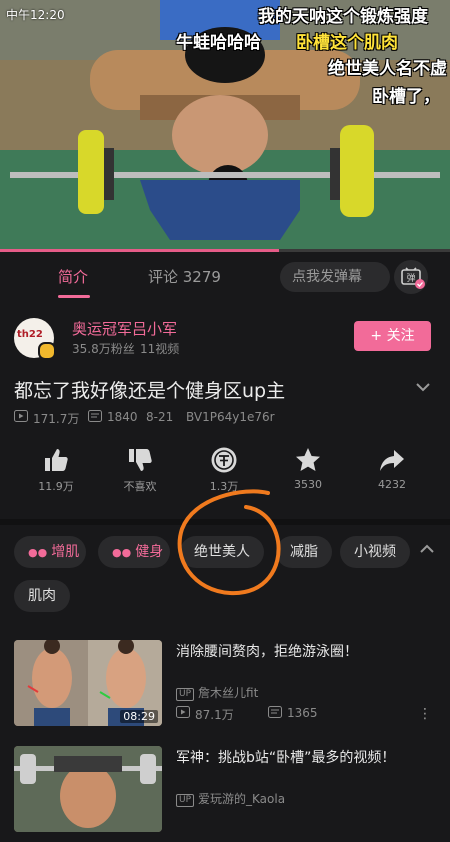 The height and width of the screenshot is (842, 450). I want to click on tag-chip: 绝世美人, so click(222, 552).